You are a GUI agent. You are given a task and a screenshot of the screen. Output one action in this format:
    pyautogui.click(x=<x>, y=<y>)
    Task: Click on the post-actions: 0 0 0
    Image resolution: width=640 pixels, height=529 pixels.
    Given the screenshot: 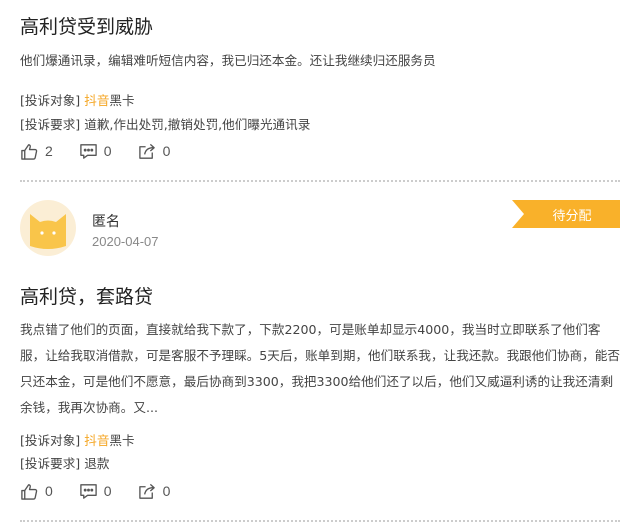 What is the action you would take?
    pyautogui.click(x=108, y=491)
    